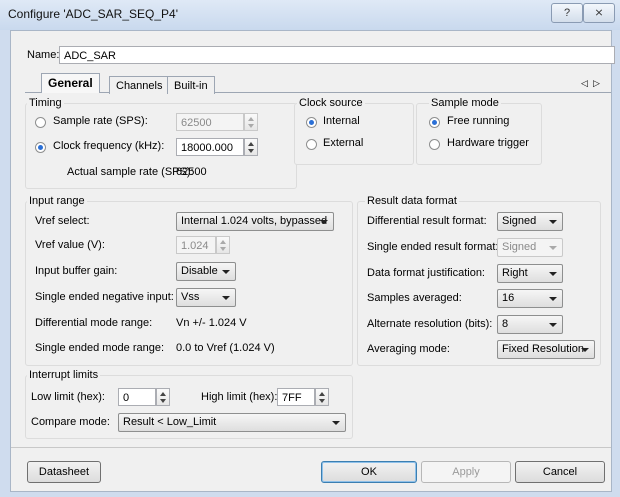  What do you see at coordinates (414, 298) in the screenshot?
I see `samples-label: Samples averaged:` at bounding box center [414, 298].